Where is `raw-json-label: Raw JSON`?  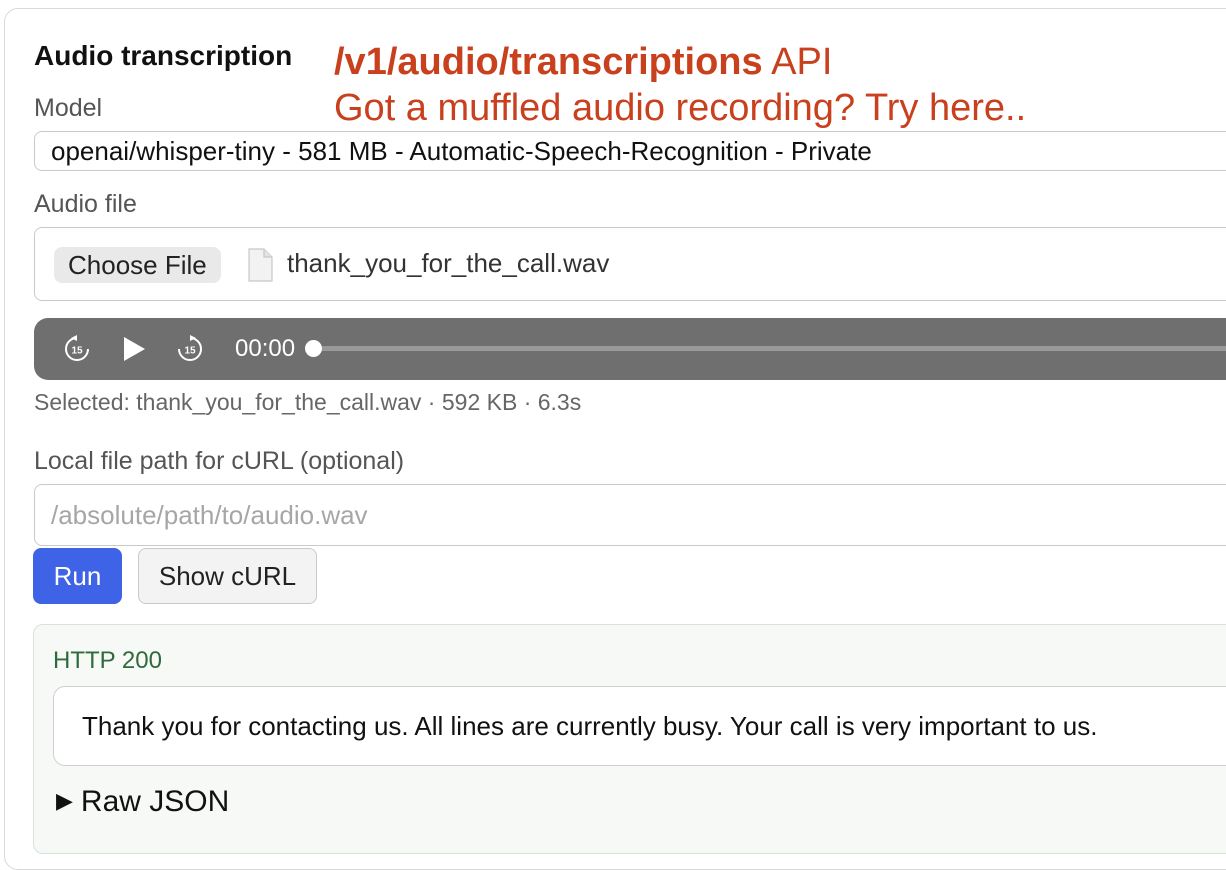
raw-json-label: Raw JSON is located at coordinates (155, 801).